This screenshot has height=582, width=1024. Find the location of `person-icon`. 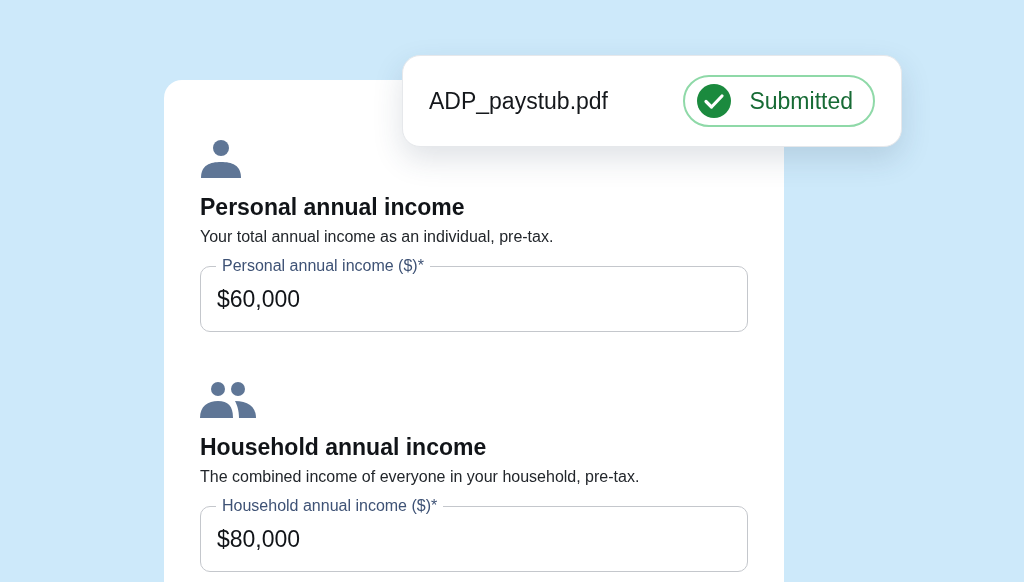

person-icon is located at coordinates (221, 158).